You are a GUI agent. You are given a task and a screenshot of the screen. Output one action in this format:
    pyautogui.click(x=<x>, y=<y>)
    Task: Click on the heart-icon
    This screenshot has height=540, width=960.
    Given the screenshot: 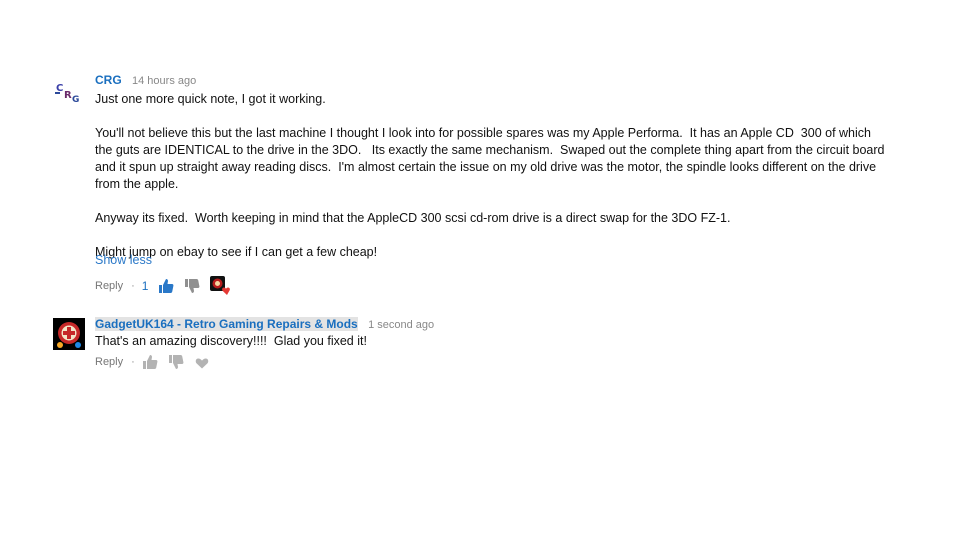 What is the action you would take?
    pyautogui.click(x=202, y=362)
    